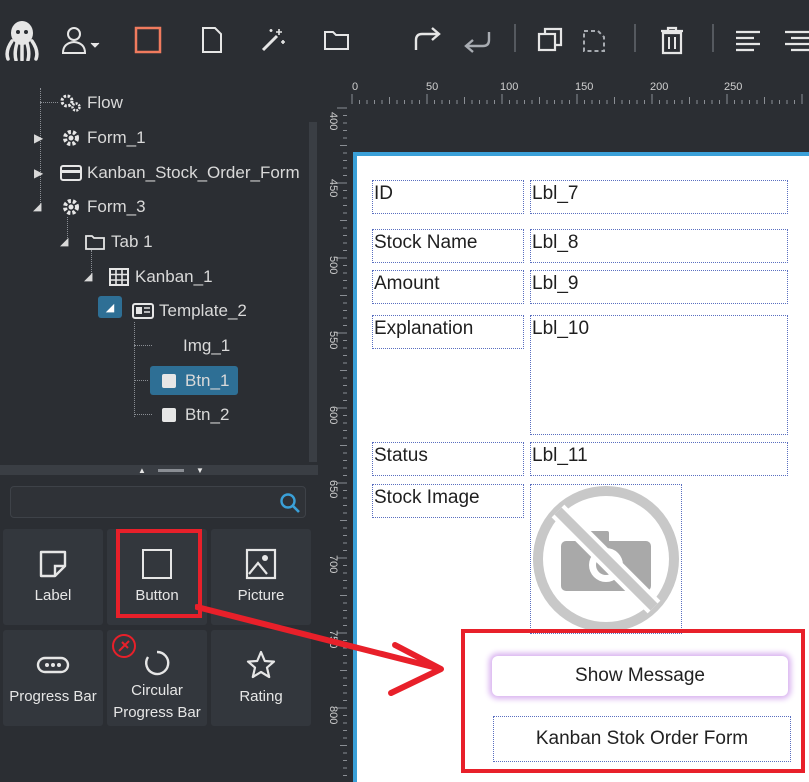 This screenshot has height=782, width=809. What do you see at coordinates (159, 470) in the screenshot?
I see `panel-splitter: ▲ ▼` at bounding box center [159, 470].